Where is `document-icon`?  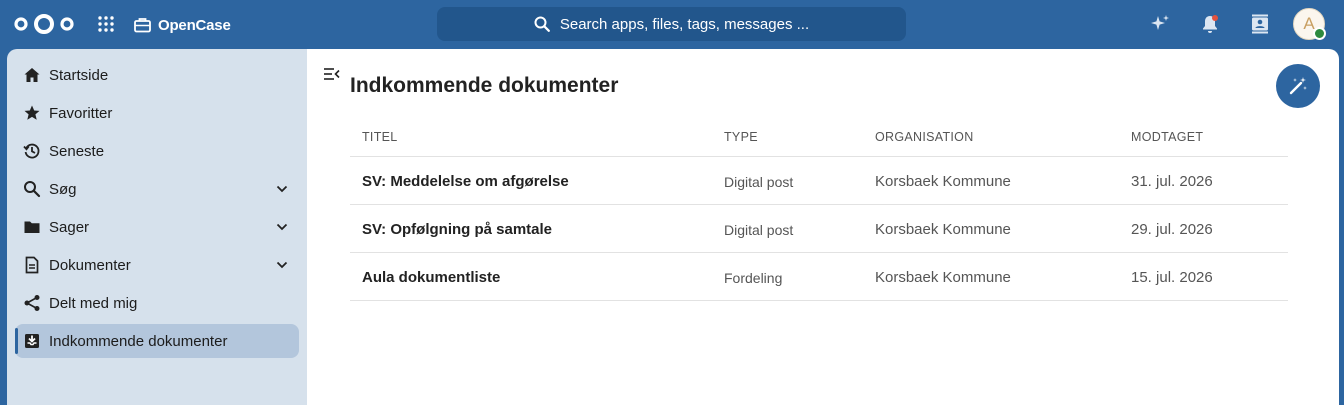
document-icon is located at coordinates (32, 265).